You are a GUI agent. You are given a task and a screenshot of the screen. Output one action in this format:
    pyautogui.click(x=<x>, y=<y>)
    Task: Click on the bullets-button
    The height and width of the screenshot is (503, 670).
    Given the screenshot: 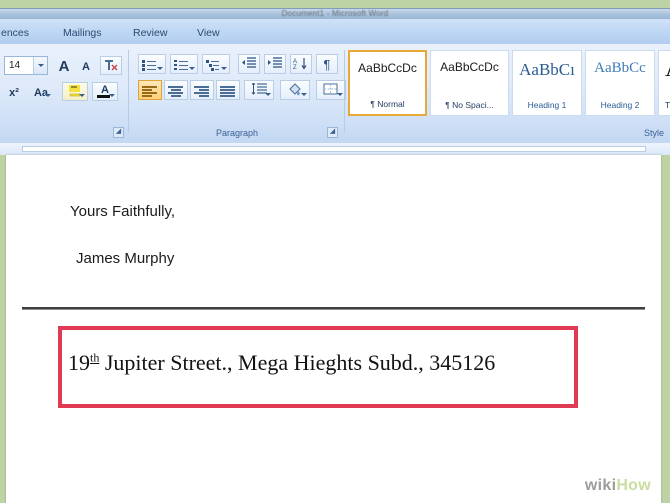 What is the action you would take?
    pyautogui.click(x=152, y=64)
    